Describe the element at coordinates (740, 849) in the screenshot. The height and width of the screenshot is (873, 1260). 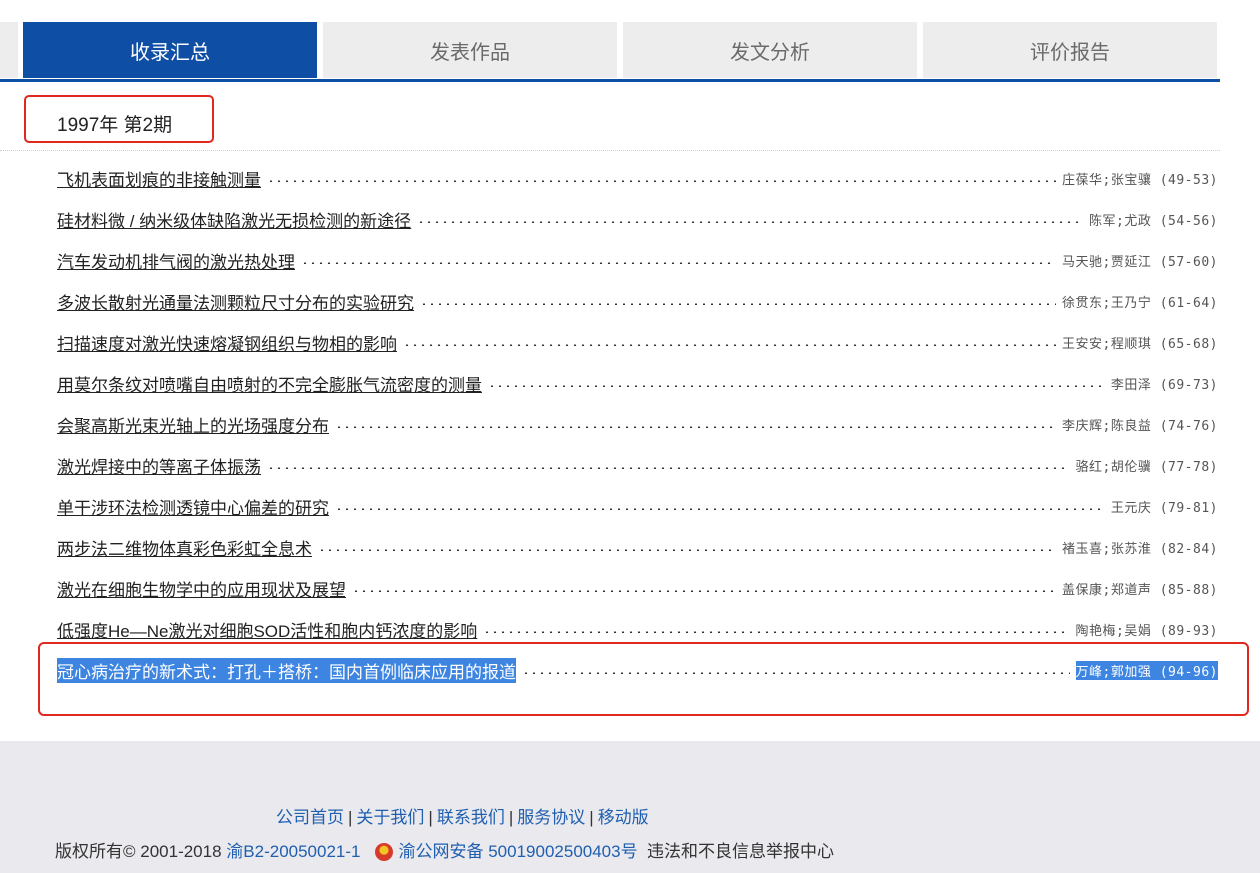
I see `report-center-text: 违法和不良信息举报中心` at that location.